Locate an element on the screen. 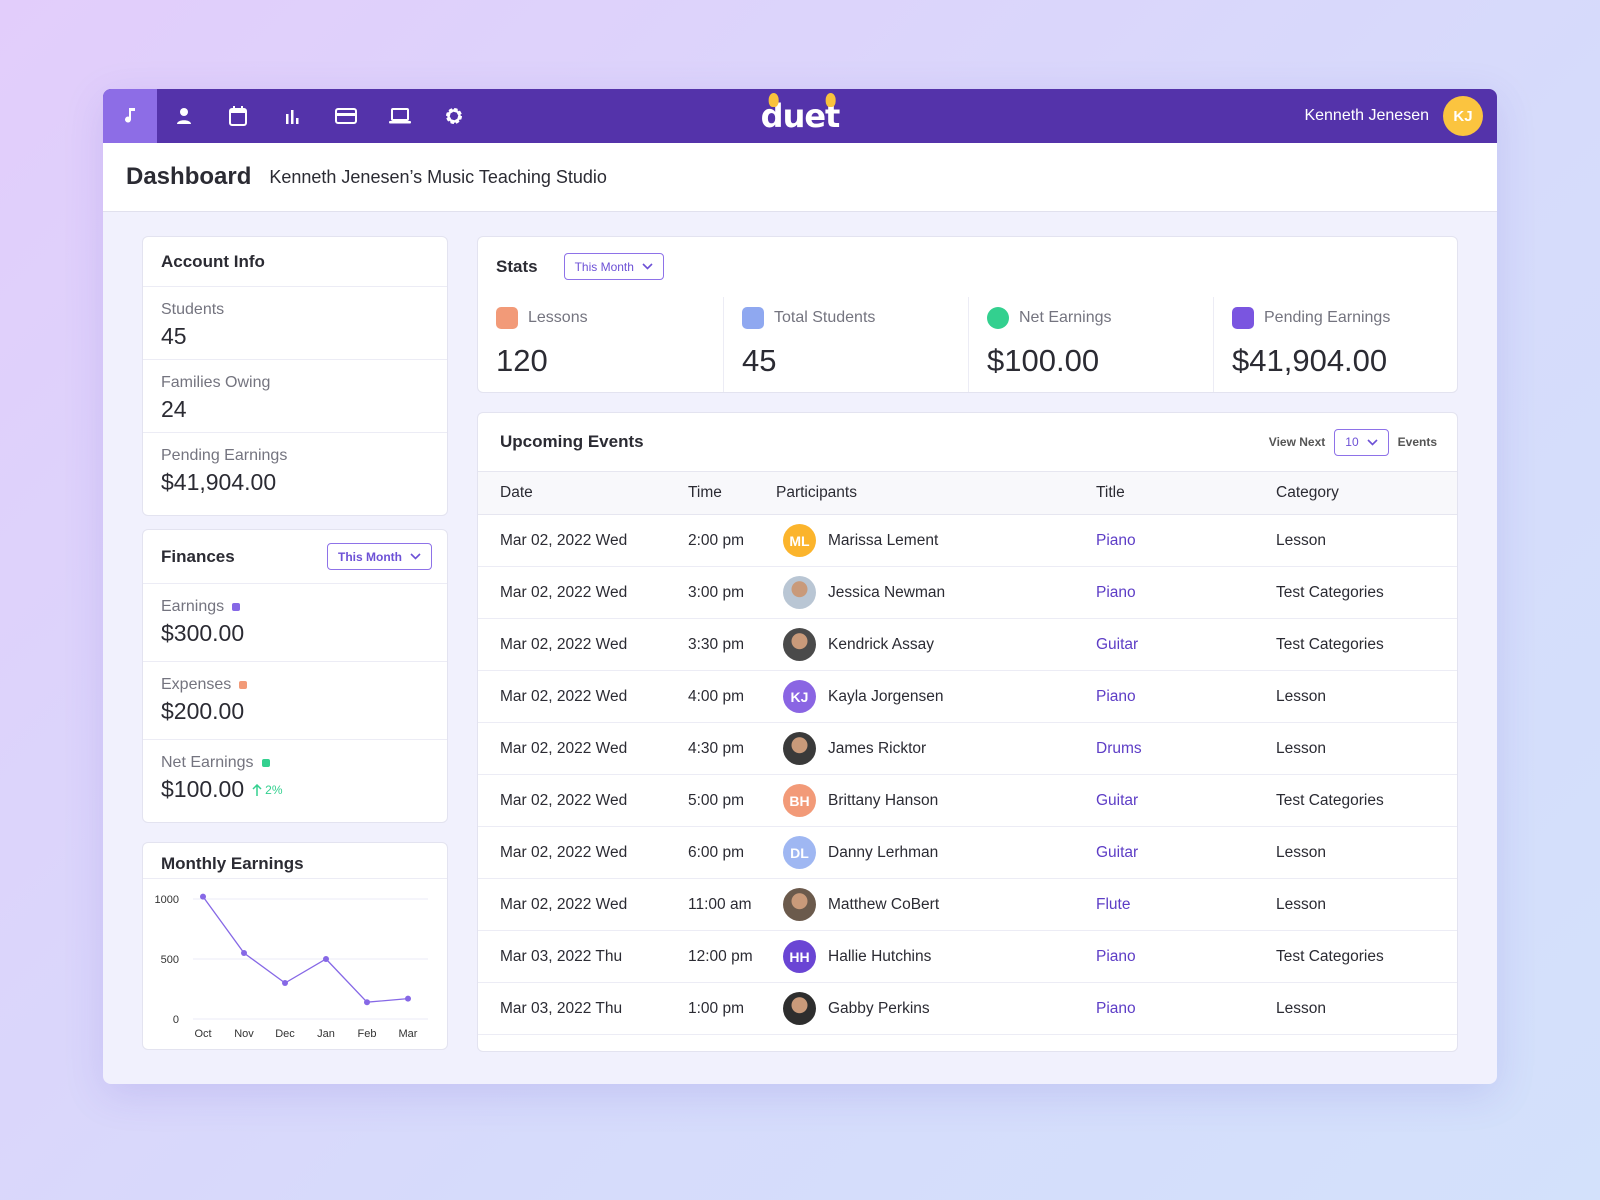 Image resolution: width=1600 pixels, height=1200 pixels. lessons-icon is located at coordinates (507, 318).